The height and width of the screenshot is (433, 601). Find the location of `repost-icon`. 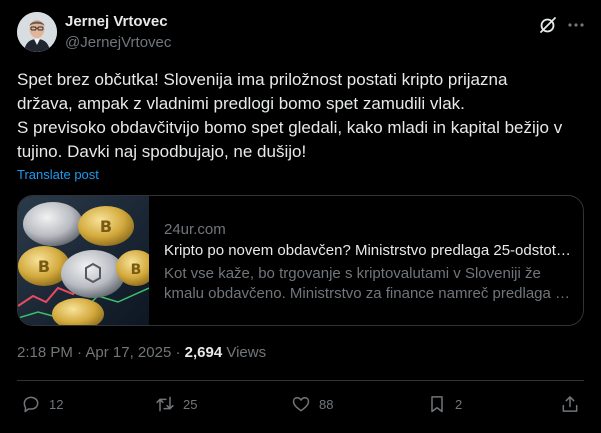

repost-icon is located at coordinates (165, 404).